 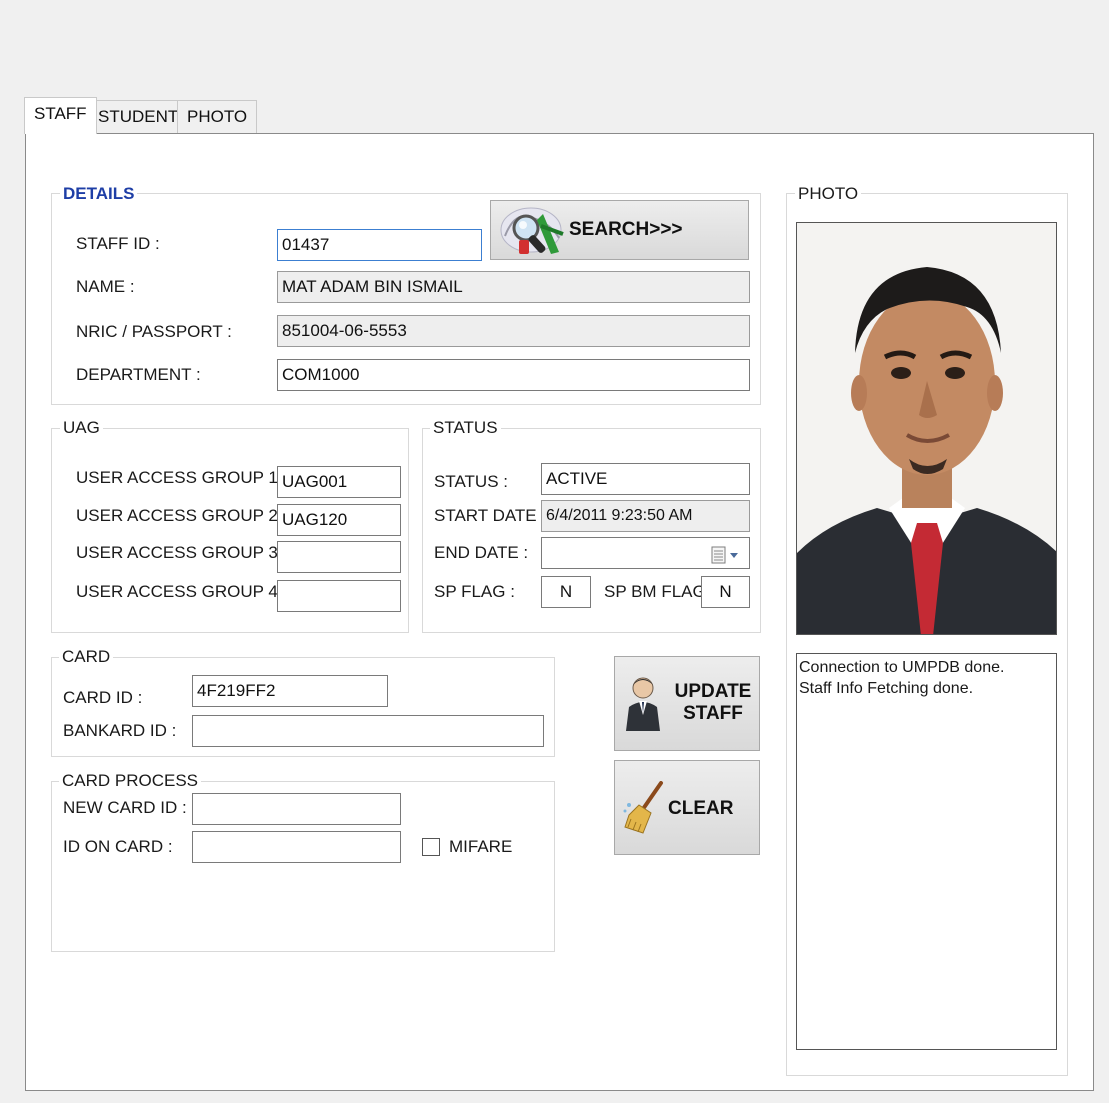 I want to click on sp-bm-flag-field: N, so click(x=725, y=592).